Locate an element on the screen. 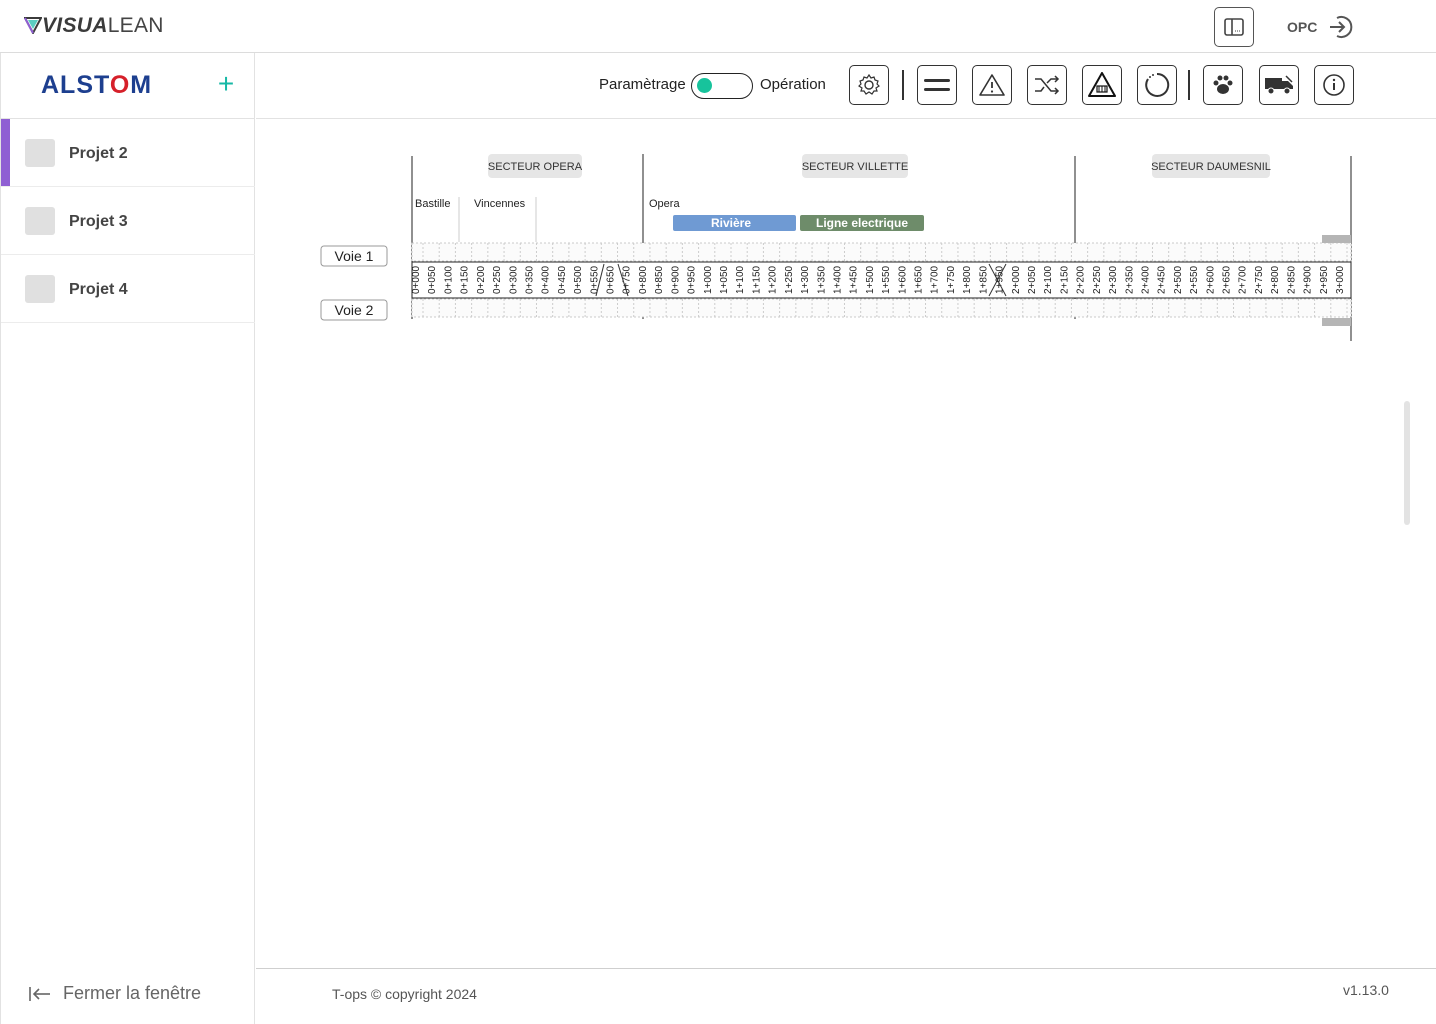 The image size is (1436, 1024). km-label: 1+550 is located at coordinates (886, 279).